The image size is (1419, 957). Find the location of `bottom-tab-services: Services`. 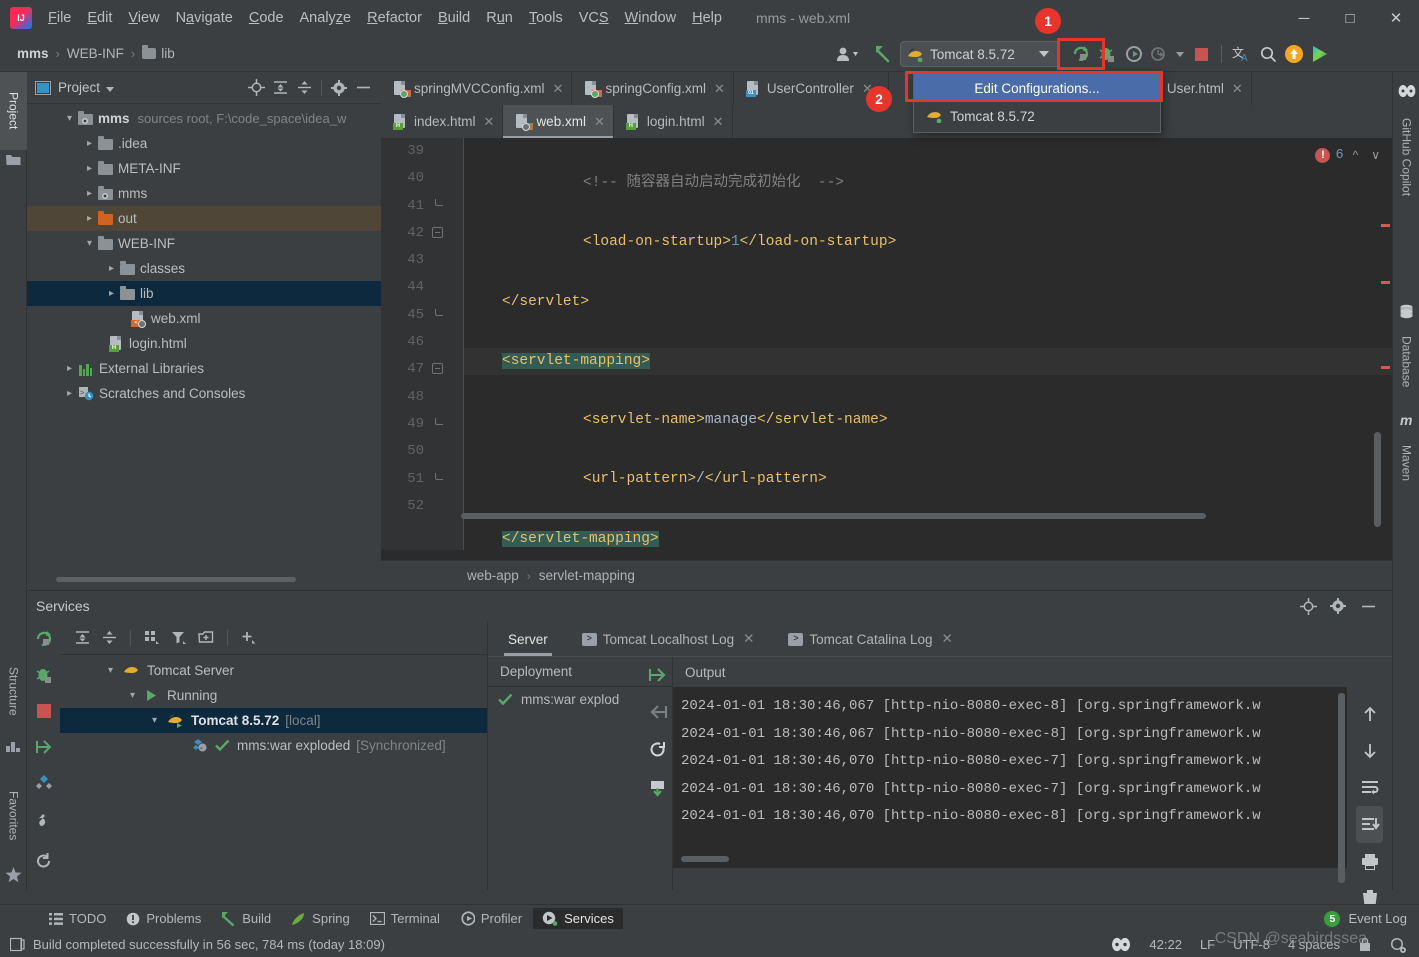

bottom-tab-services: Services is located at coordinates (578, 918).